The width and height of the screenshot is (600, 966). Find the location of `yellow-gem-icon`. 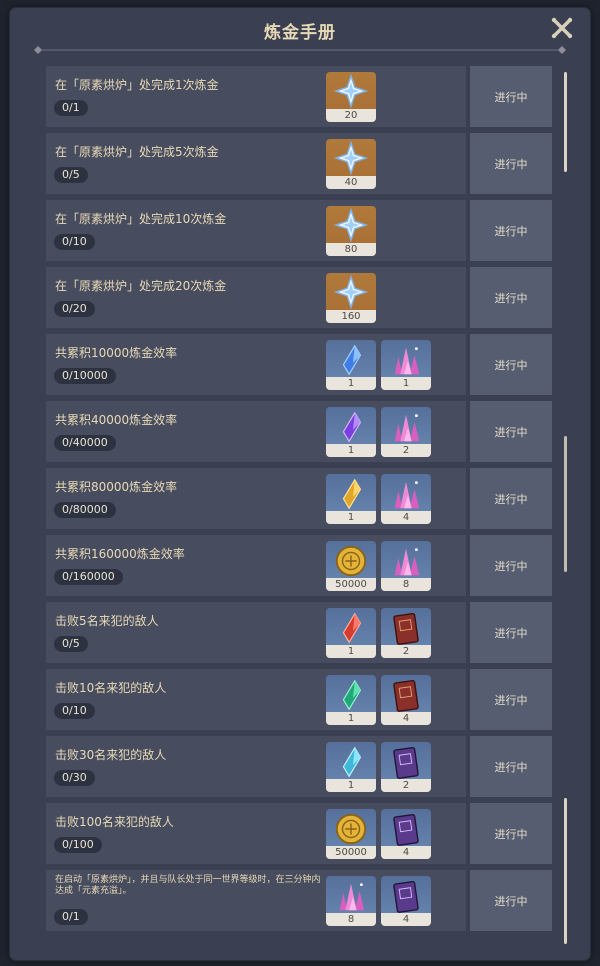

yellow-gem-icon is located at coordinates (352, 494).